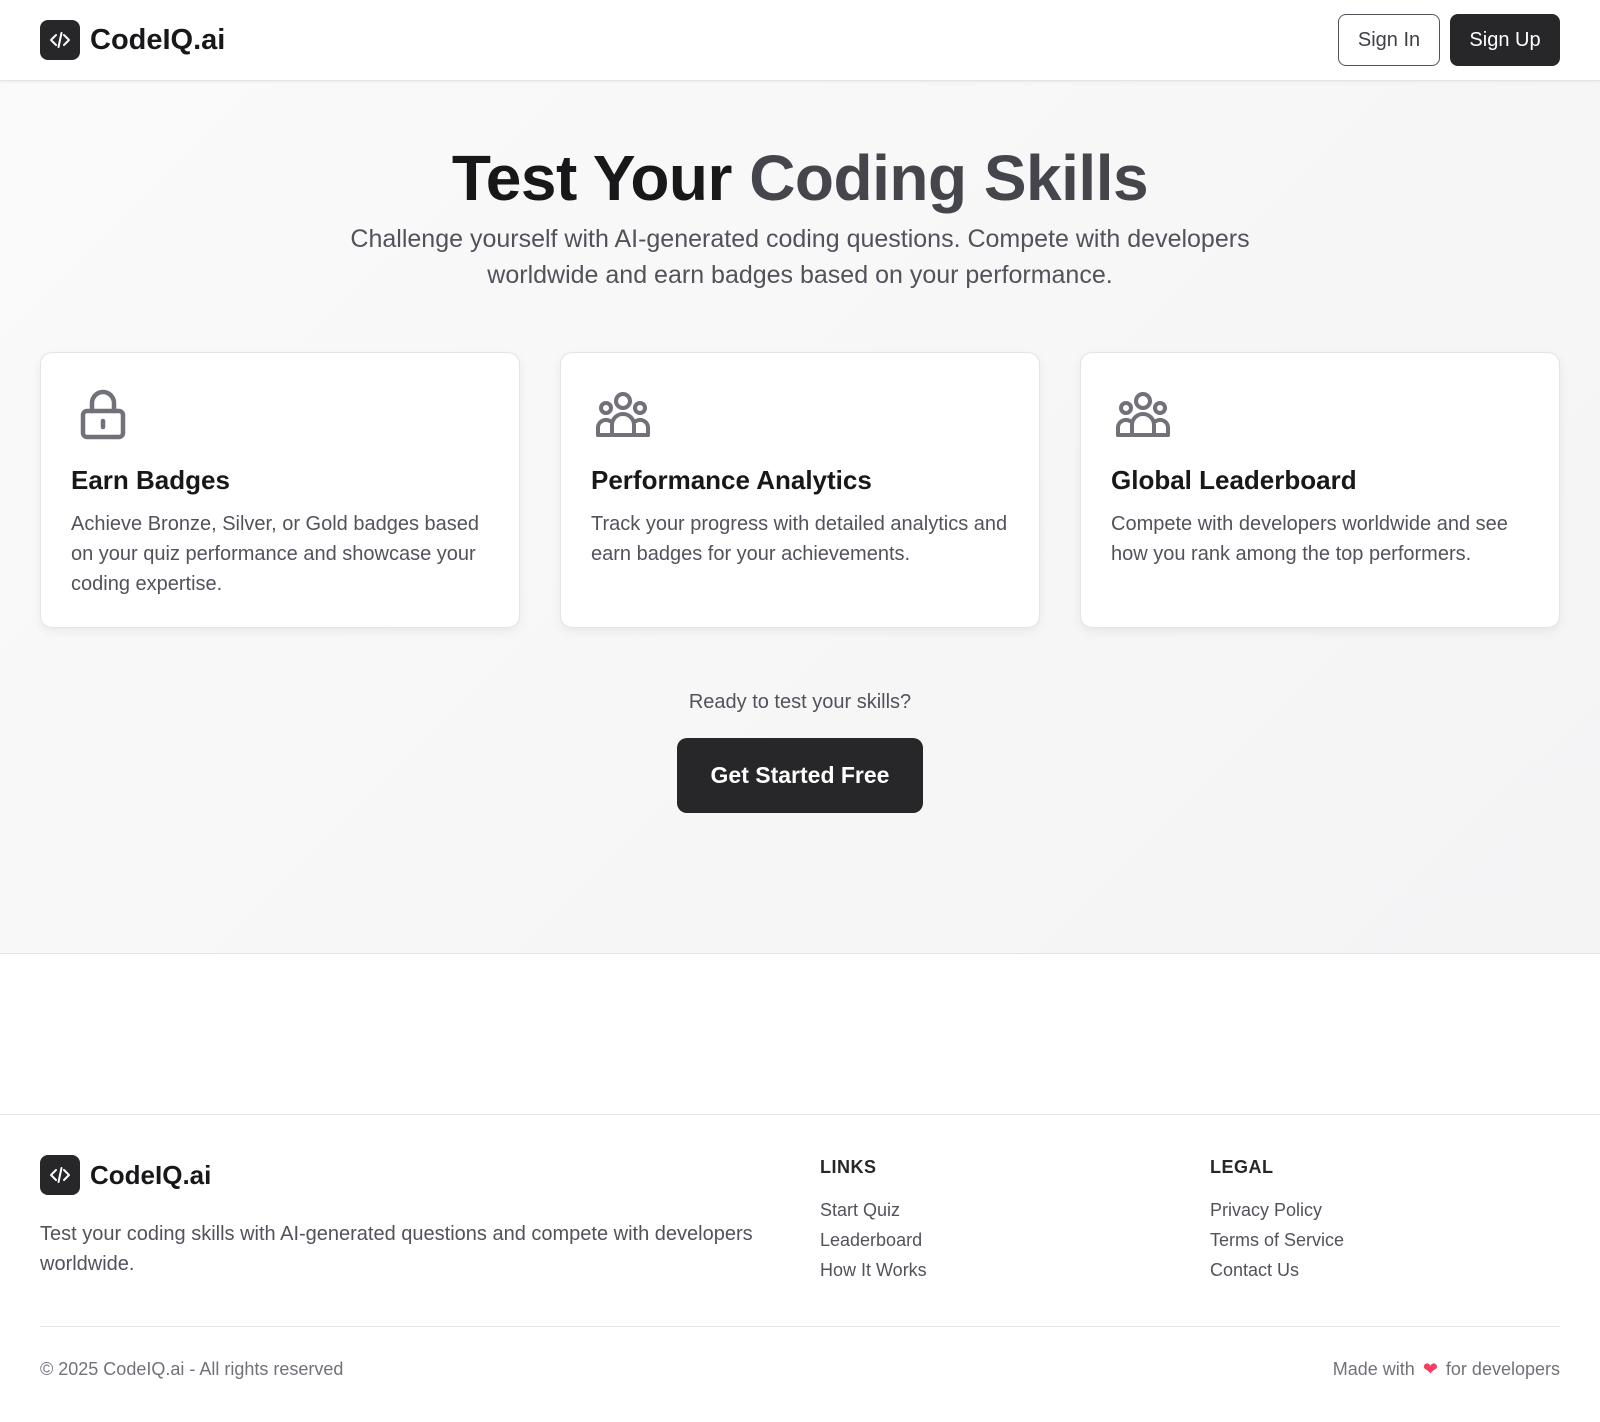  I want to click on made-with-text: Made with ❤ for developers, so click(1446, 1369).